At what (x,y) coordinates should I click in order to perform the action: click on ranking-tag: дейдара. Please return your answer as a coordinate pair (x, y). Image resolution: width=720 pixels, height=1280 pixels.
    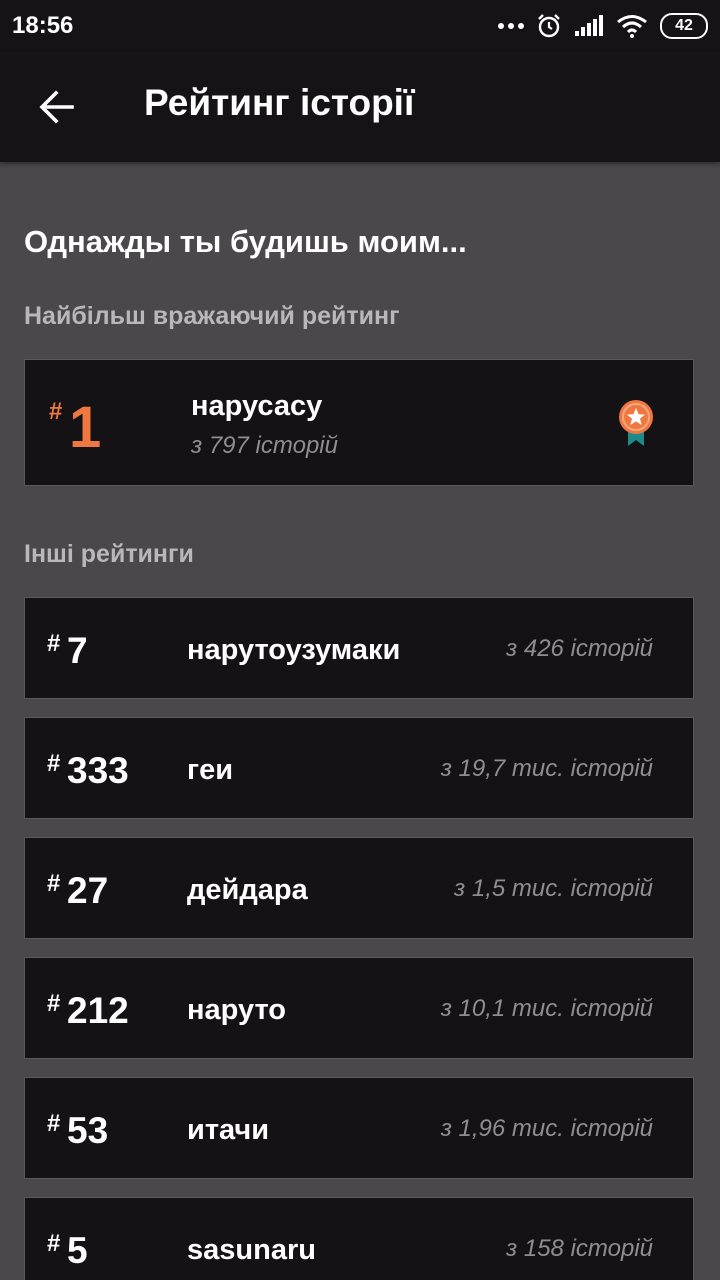
    Looking at the image, I should click on (247, 890).